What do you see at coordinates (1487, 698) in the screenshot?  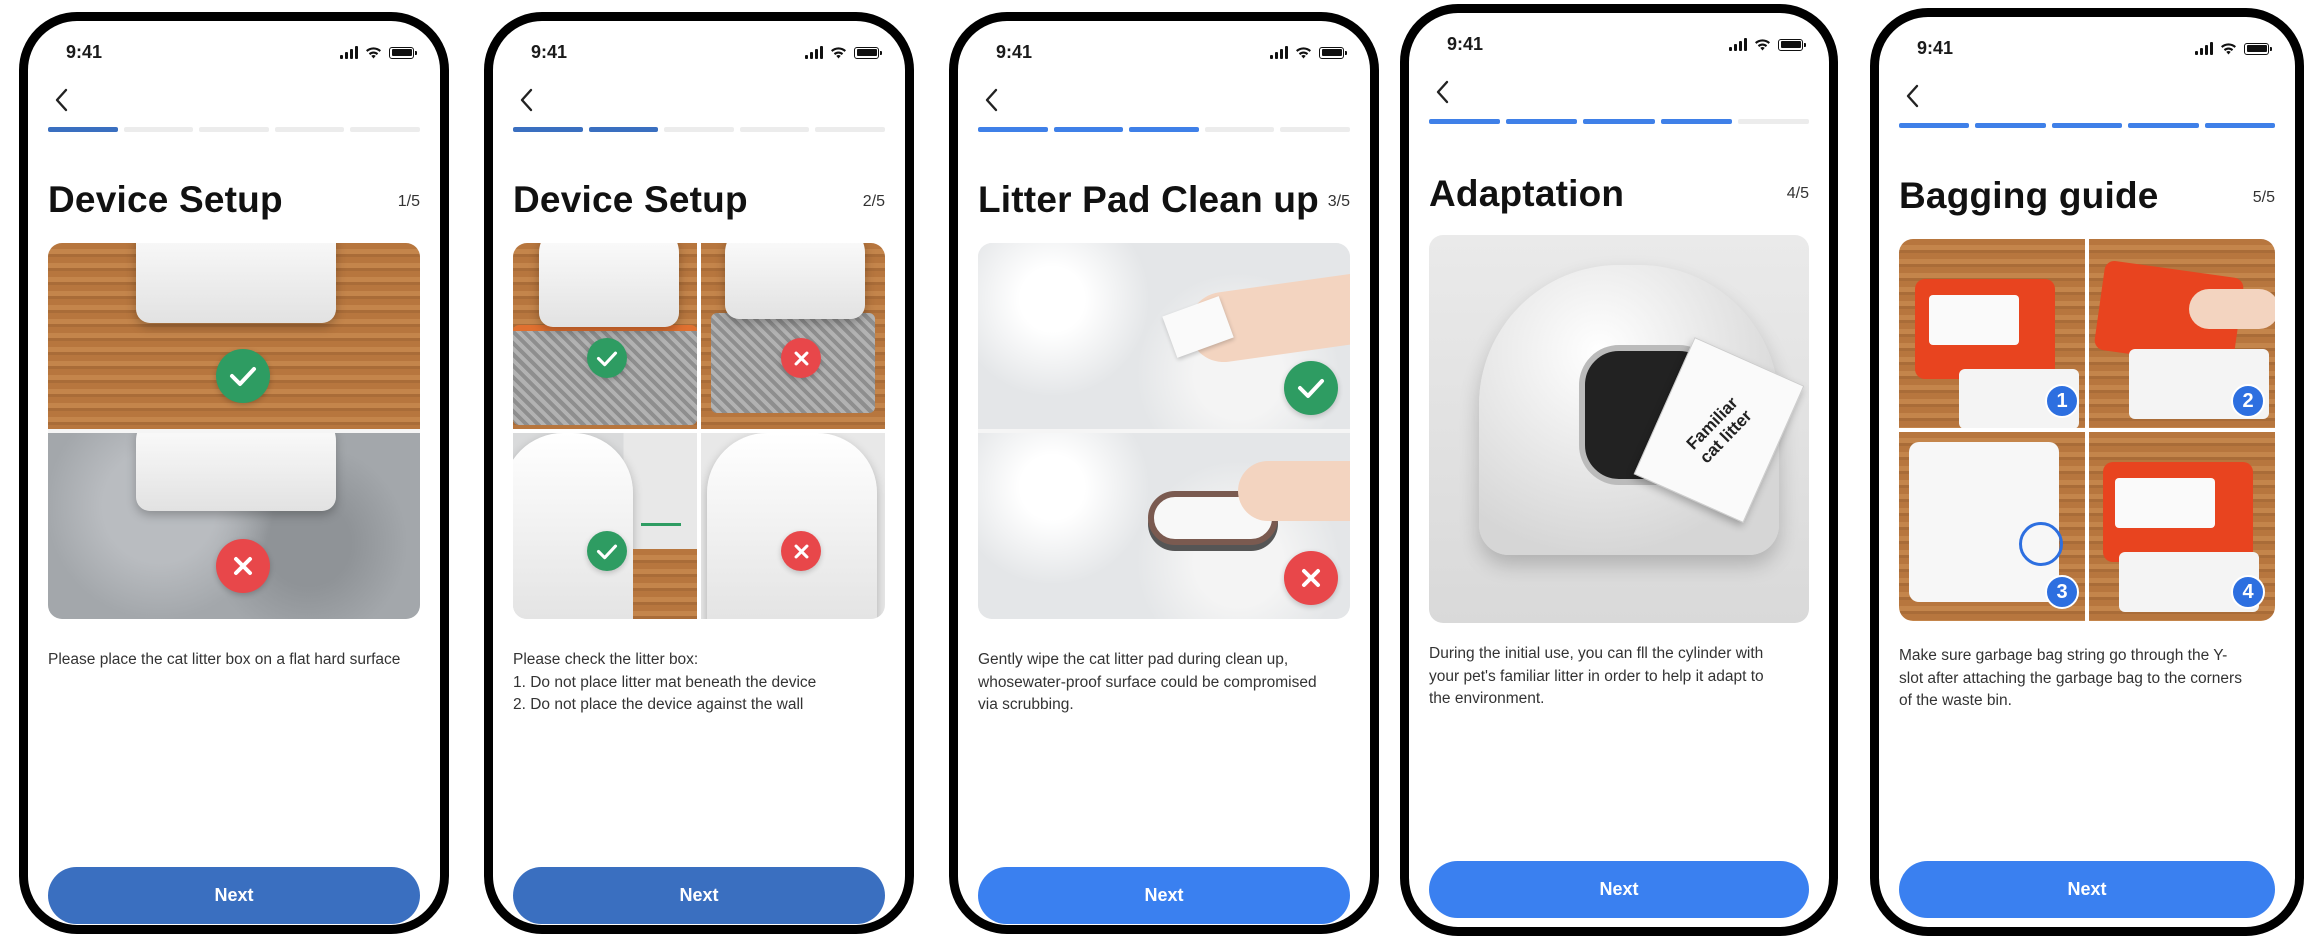 I see `instruction-line: the environment.` at bounding box center [1487, 698].